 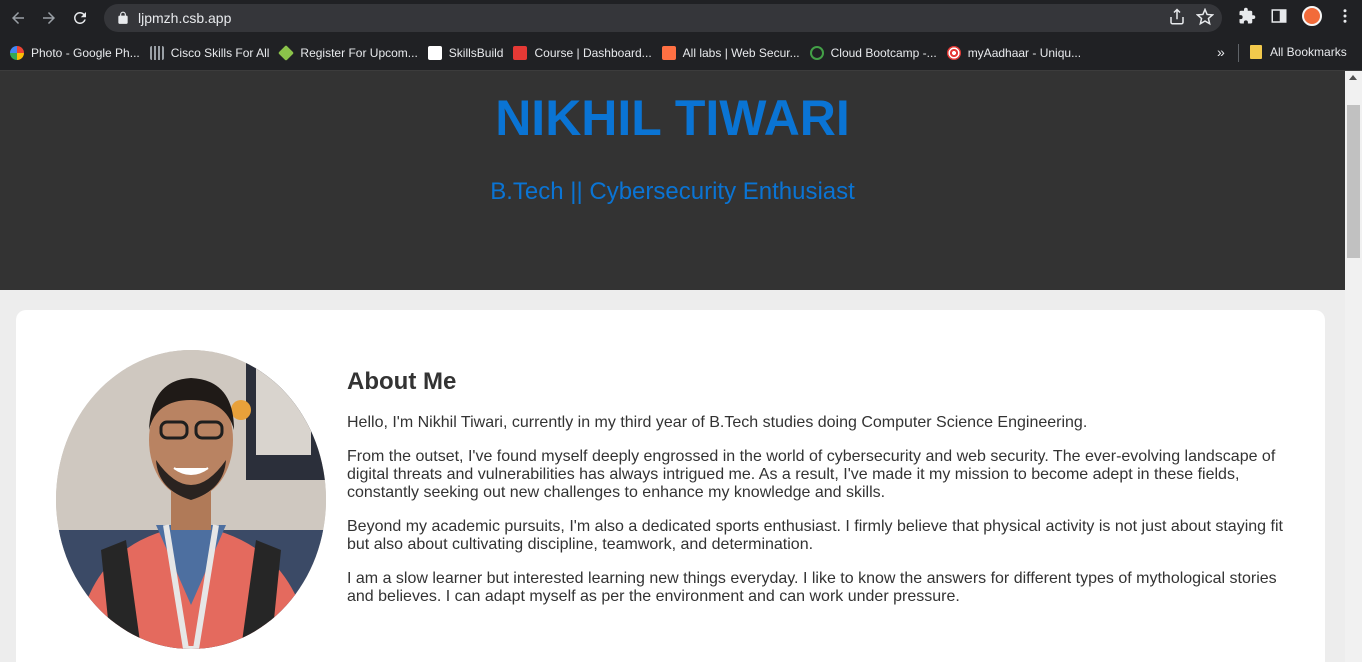 What do you see at coordinates (209, 53) in the screenshot?
I see `bookmark-cisco: Cisco Skills For All` at bounding box center [209, 53].